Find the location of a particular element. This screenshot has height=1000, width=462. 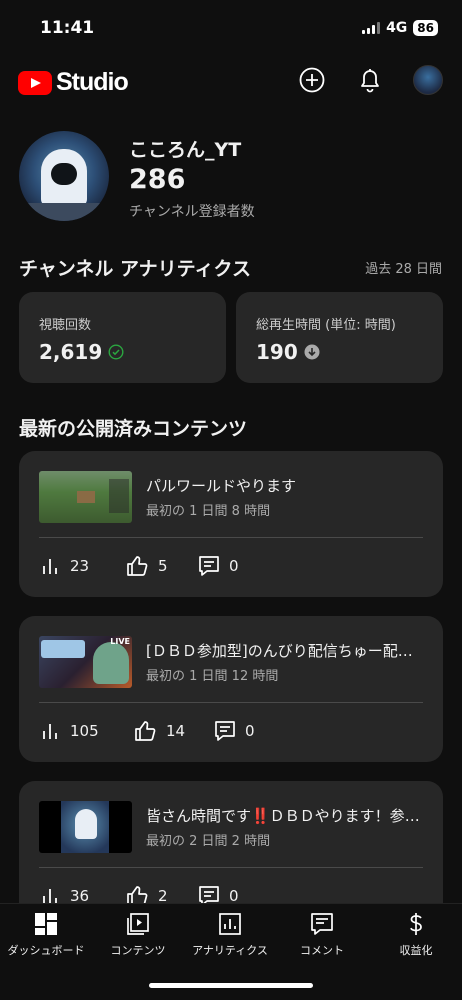

video-subtitle: 最初の 1 日間 12 時間 is located at coordinates (212, 676).